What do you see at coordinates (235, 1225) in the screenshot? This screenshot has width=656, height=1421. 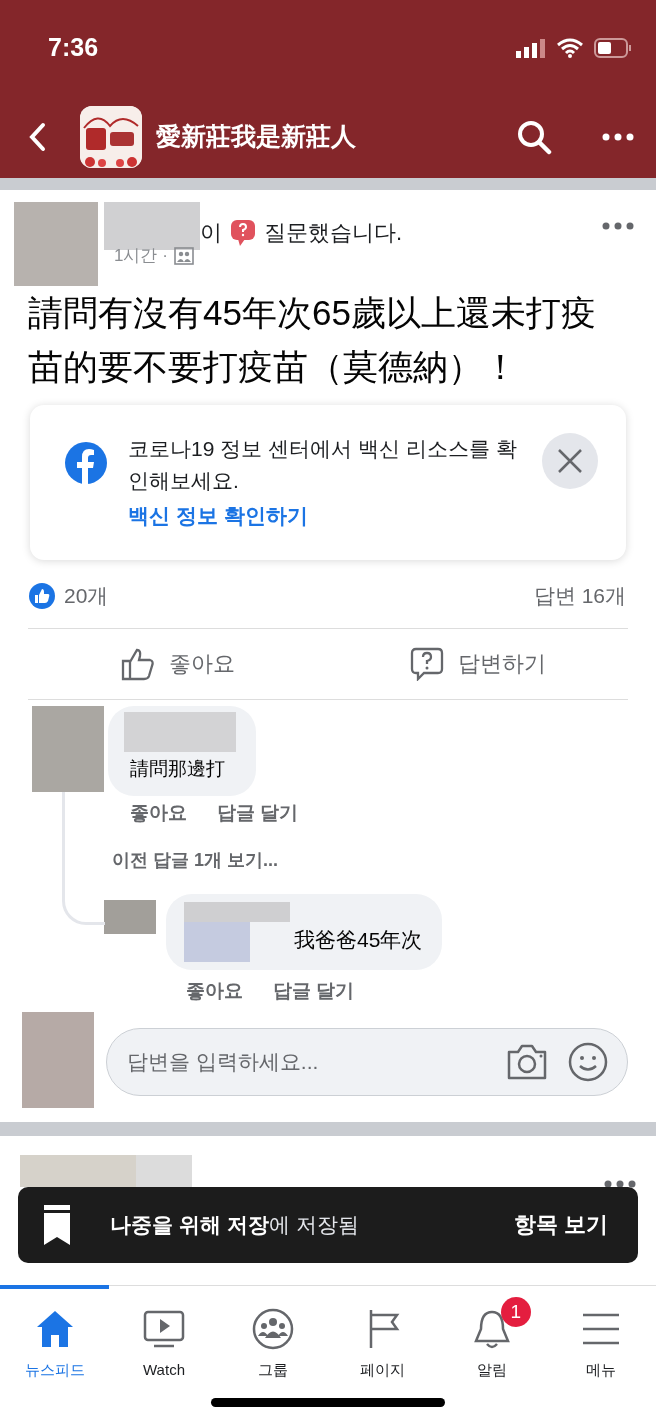 I see `toast-message: 나중을 위해 저장에 저장됨` at bounding box center [235, 1225].